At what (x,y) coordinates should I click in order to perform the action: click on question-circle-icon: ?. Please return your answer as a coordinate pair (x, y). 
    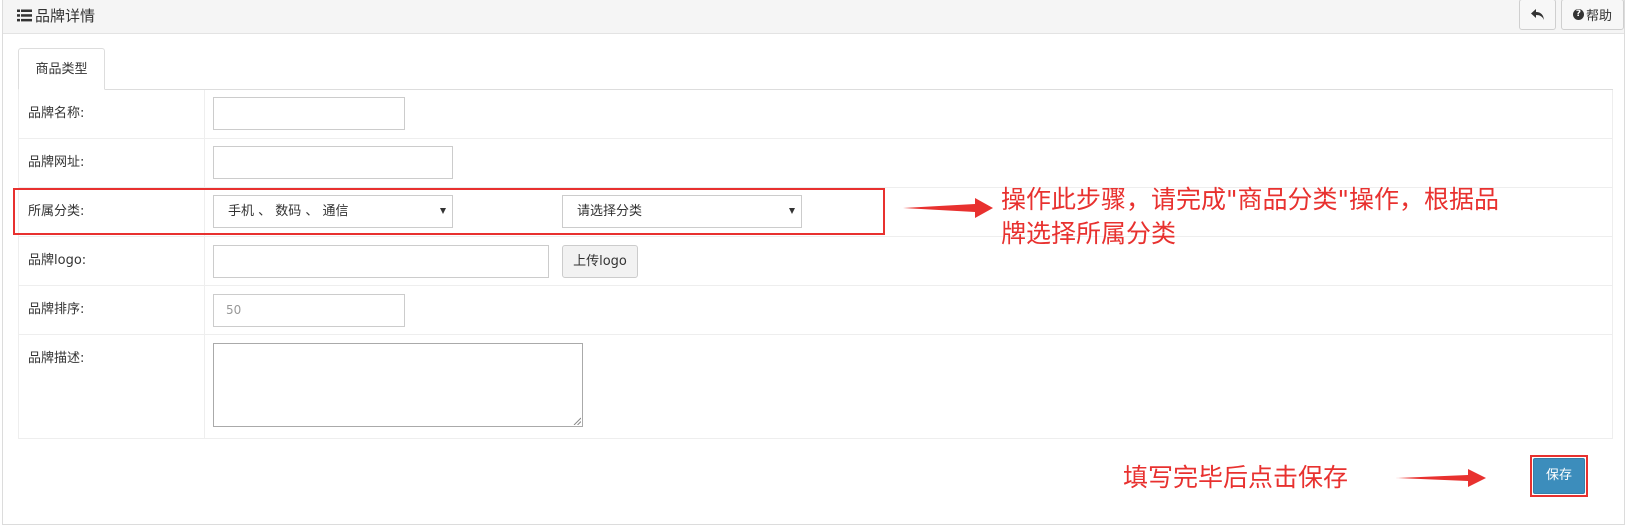
    Looking at the image, I should click on (1578, 14).